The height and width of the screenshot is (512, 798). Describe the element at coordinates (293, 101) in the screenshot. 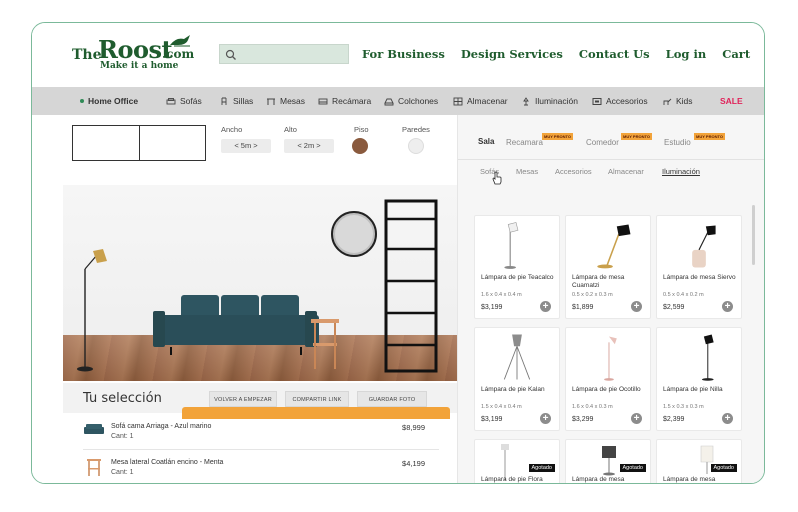

I see `category-label: Mesas` at that location.